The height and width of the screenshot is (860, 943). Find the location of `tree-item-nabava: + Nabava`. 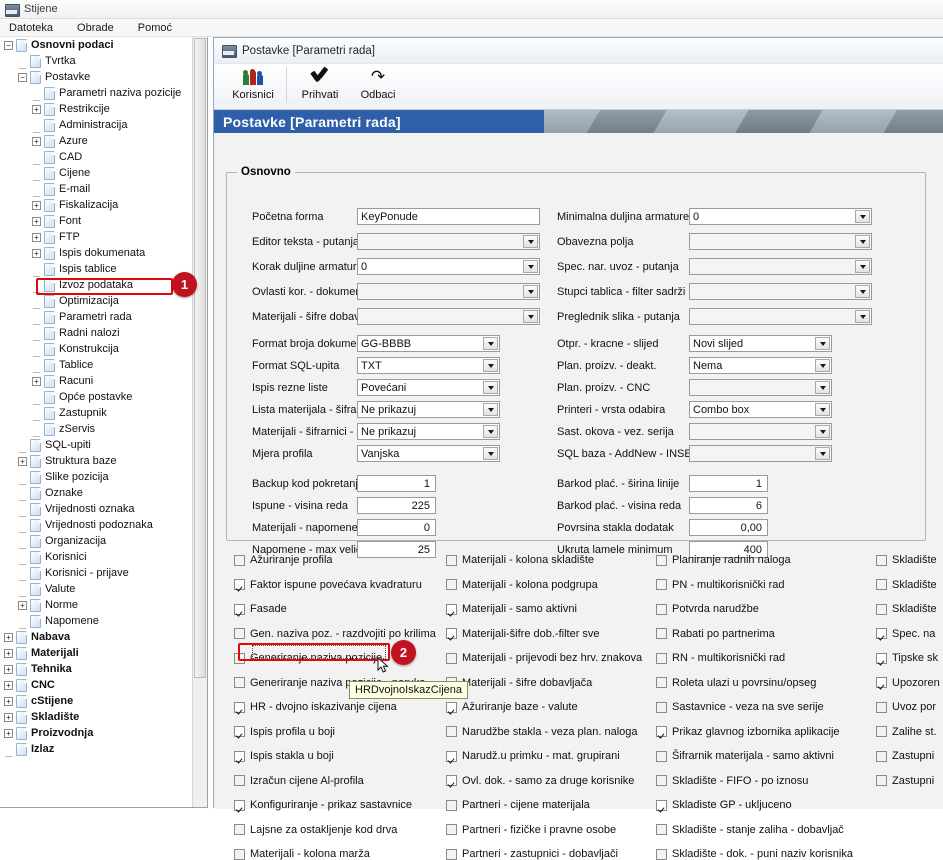

tree-item-nabava: + Nabava is located at coordinates (103, 637).